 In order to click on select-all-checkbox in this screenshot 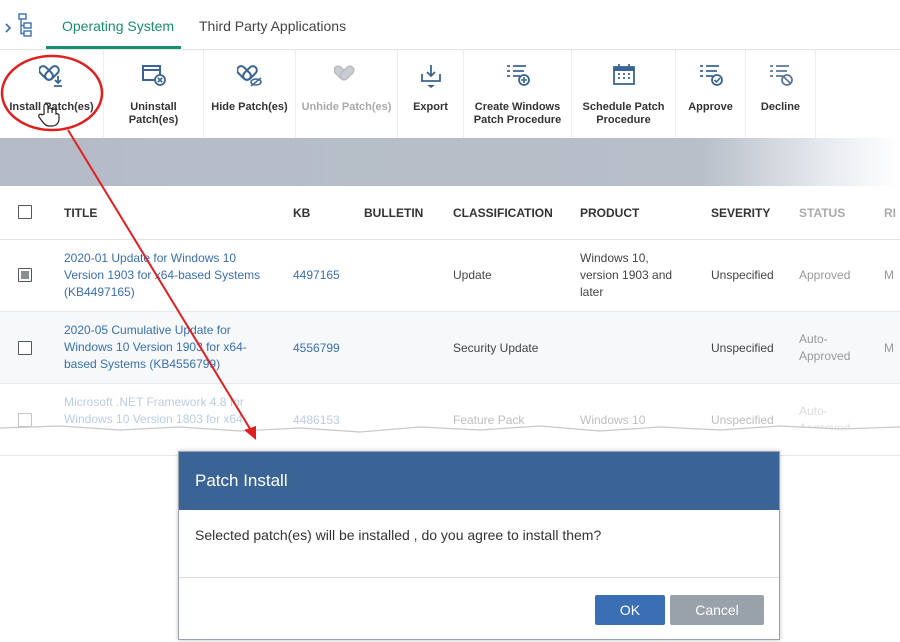, I will do `click(25, 212)`.